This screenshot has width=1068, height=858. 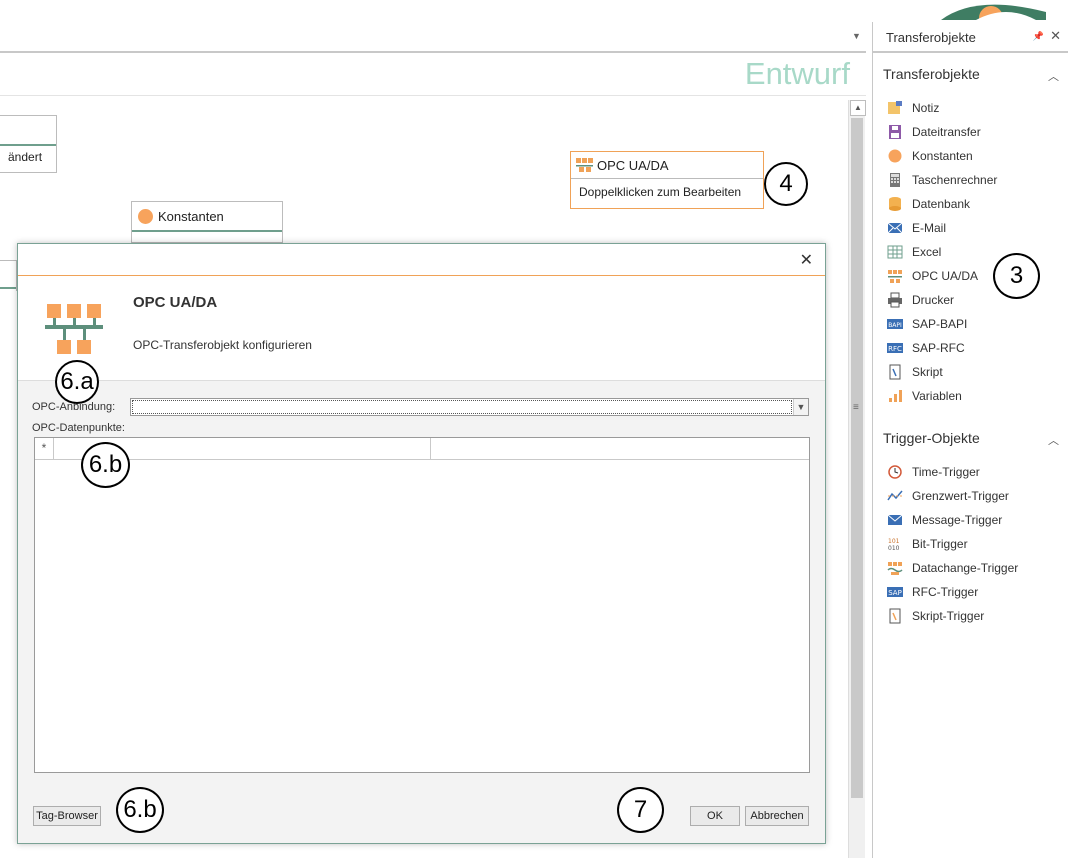 What do you see at coordinates (960, 496) in the screenshot?
I see `panel-item-label: Grenzwert-Trigger` at bounding box center [960, 496].